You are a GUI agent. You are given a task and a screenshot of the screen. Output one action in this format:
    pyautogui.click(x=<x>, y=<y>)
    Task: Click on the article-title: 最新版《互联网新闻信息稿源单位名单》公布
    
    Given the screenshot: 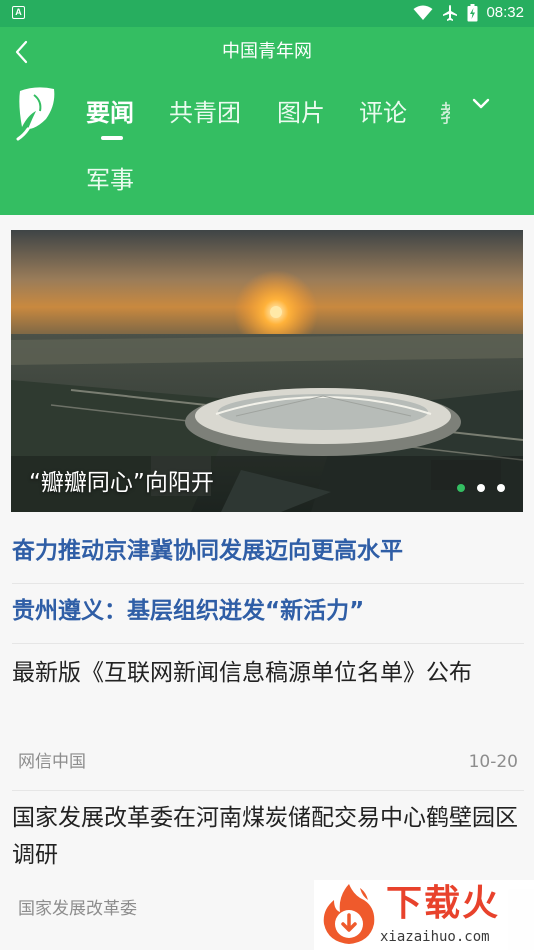 What is the action you would take?
    pyautogui.click(x=268, y=673)
    